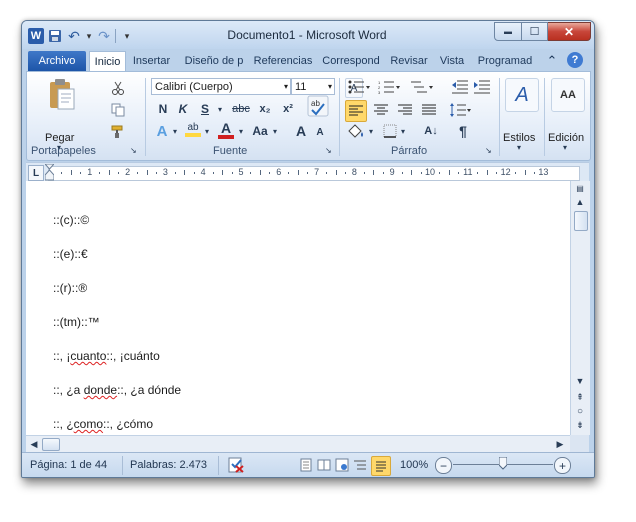  I want to click on web-layout-view-icon, so click(342, 465).